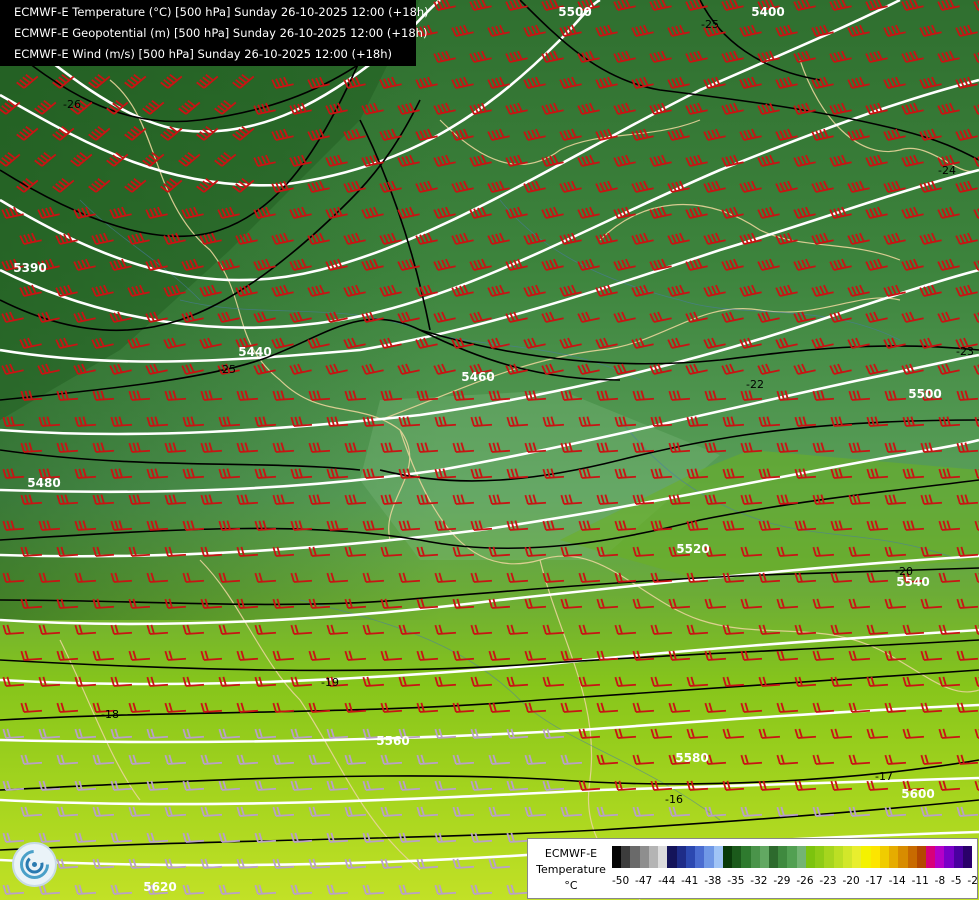 The width and height of the screenshot is (979, 900). I want to click on temperature-label: -23, so click(965, 351).